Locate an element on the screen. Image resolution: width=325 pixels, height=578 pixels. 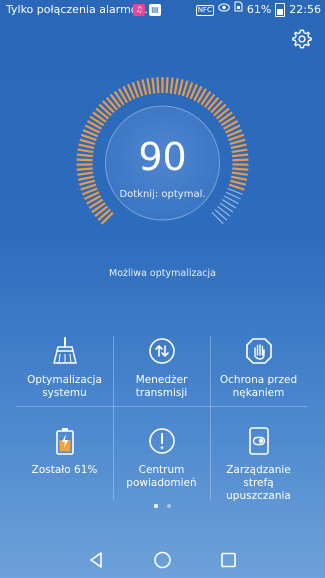
optimization-score: 90 is located at coordinates (162, 157).